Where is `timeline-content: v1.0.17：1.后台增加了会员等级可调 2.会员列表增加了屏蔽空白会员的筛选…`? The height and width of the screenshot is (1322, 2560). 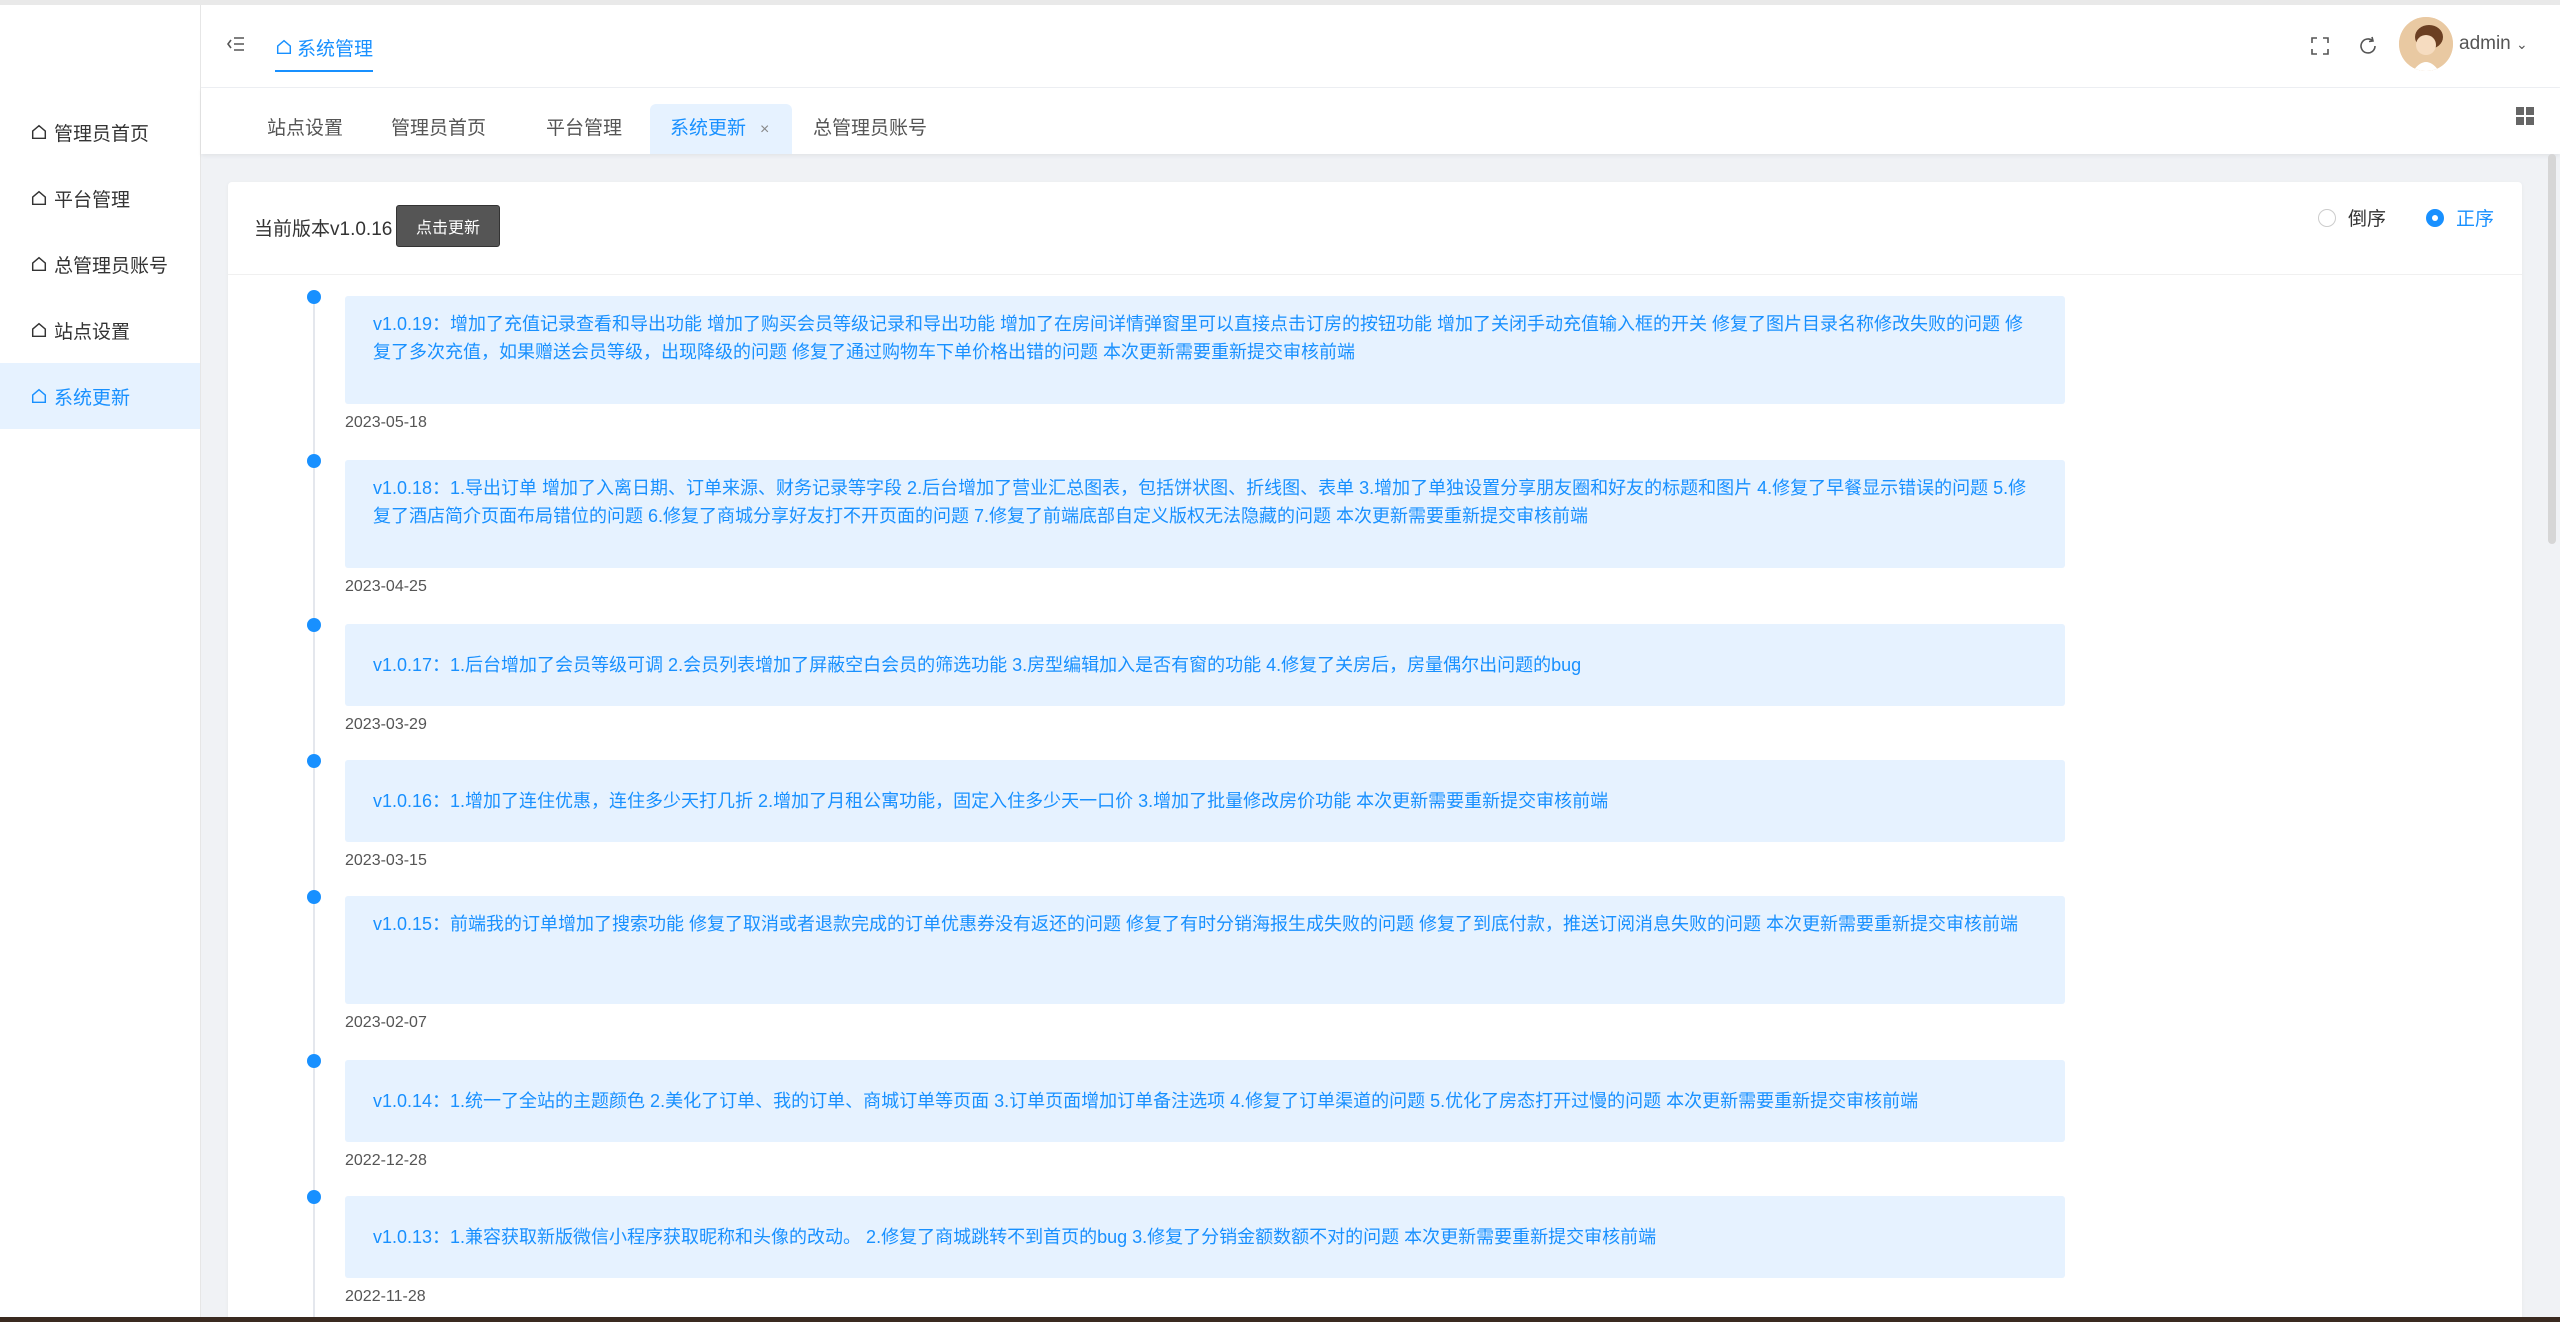
timeline-content: v1.0.17：1.后台增加了会员等级可调 2.会员列表增加了屏蔽空白会员的筛选… is located at coordinates (1205, 665).